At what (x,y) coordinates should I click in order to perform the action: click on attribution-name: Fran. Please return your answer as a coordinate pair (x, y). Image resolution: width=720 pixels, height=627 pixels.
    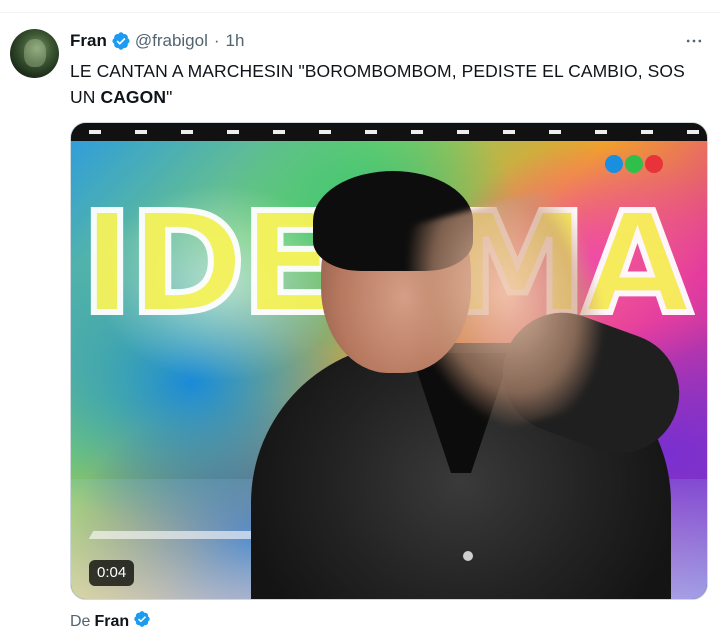
    Looking at the image, I should click on (111, 620).